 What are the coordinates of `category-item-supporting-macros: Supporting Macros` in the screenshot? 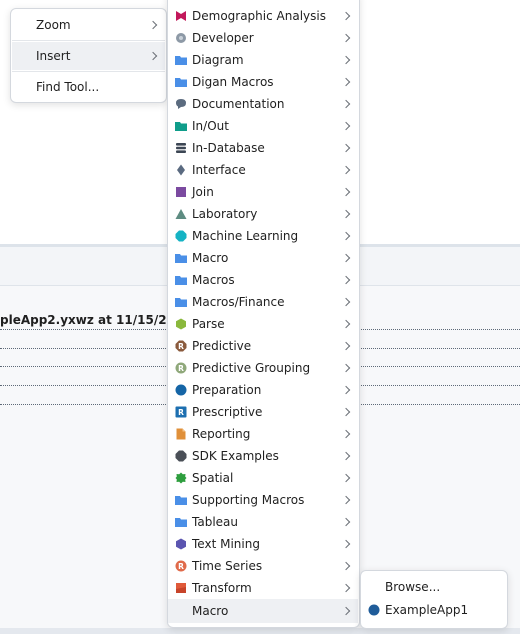 It's located at (263, 500).